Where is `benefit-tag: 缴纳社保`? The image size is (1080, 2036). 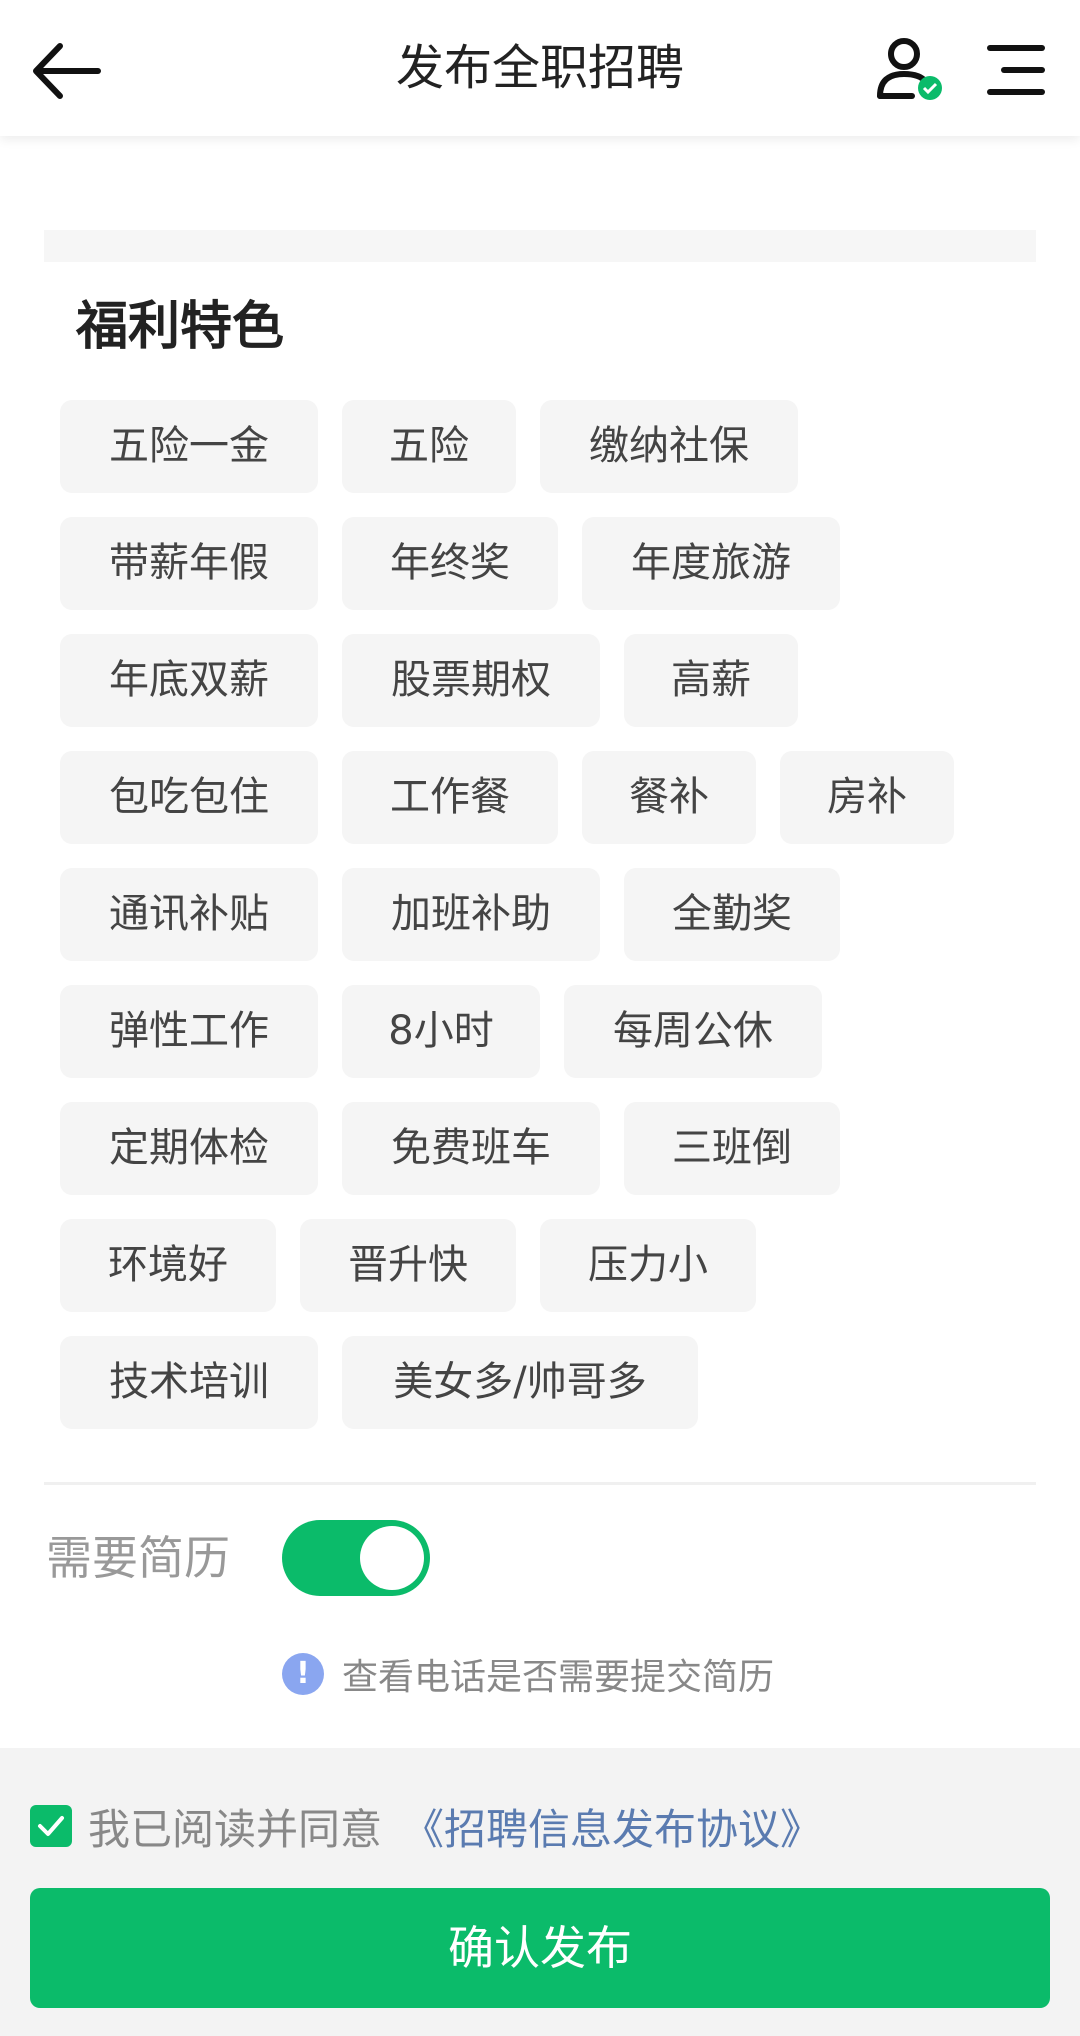
benefit-tag: 缴纳社保 is located at coordinates (669, 446).